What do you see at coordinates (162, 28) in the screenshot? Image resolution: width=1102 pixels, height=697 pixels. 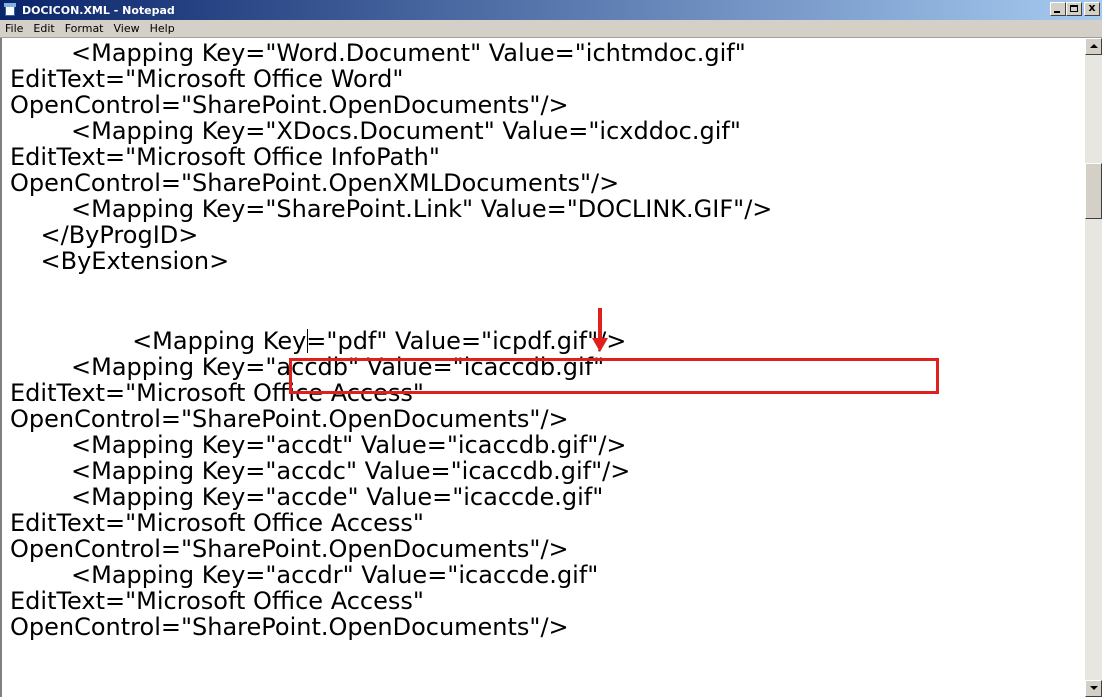 I see `menu-help: Help` at bounding box center [162, 28].